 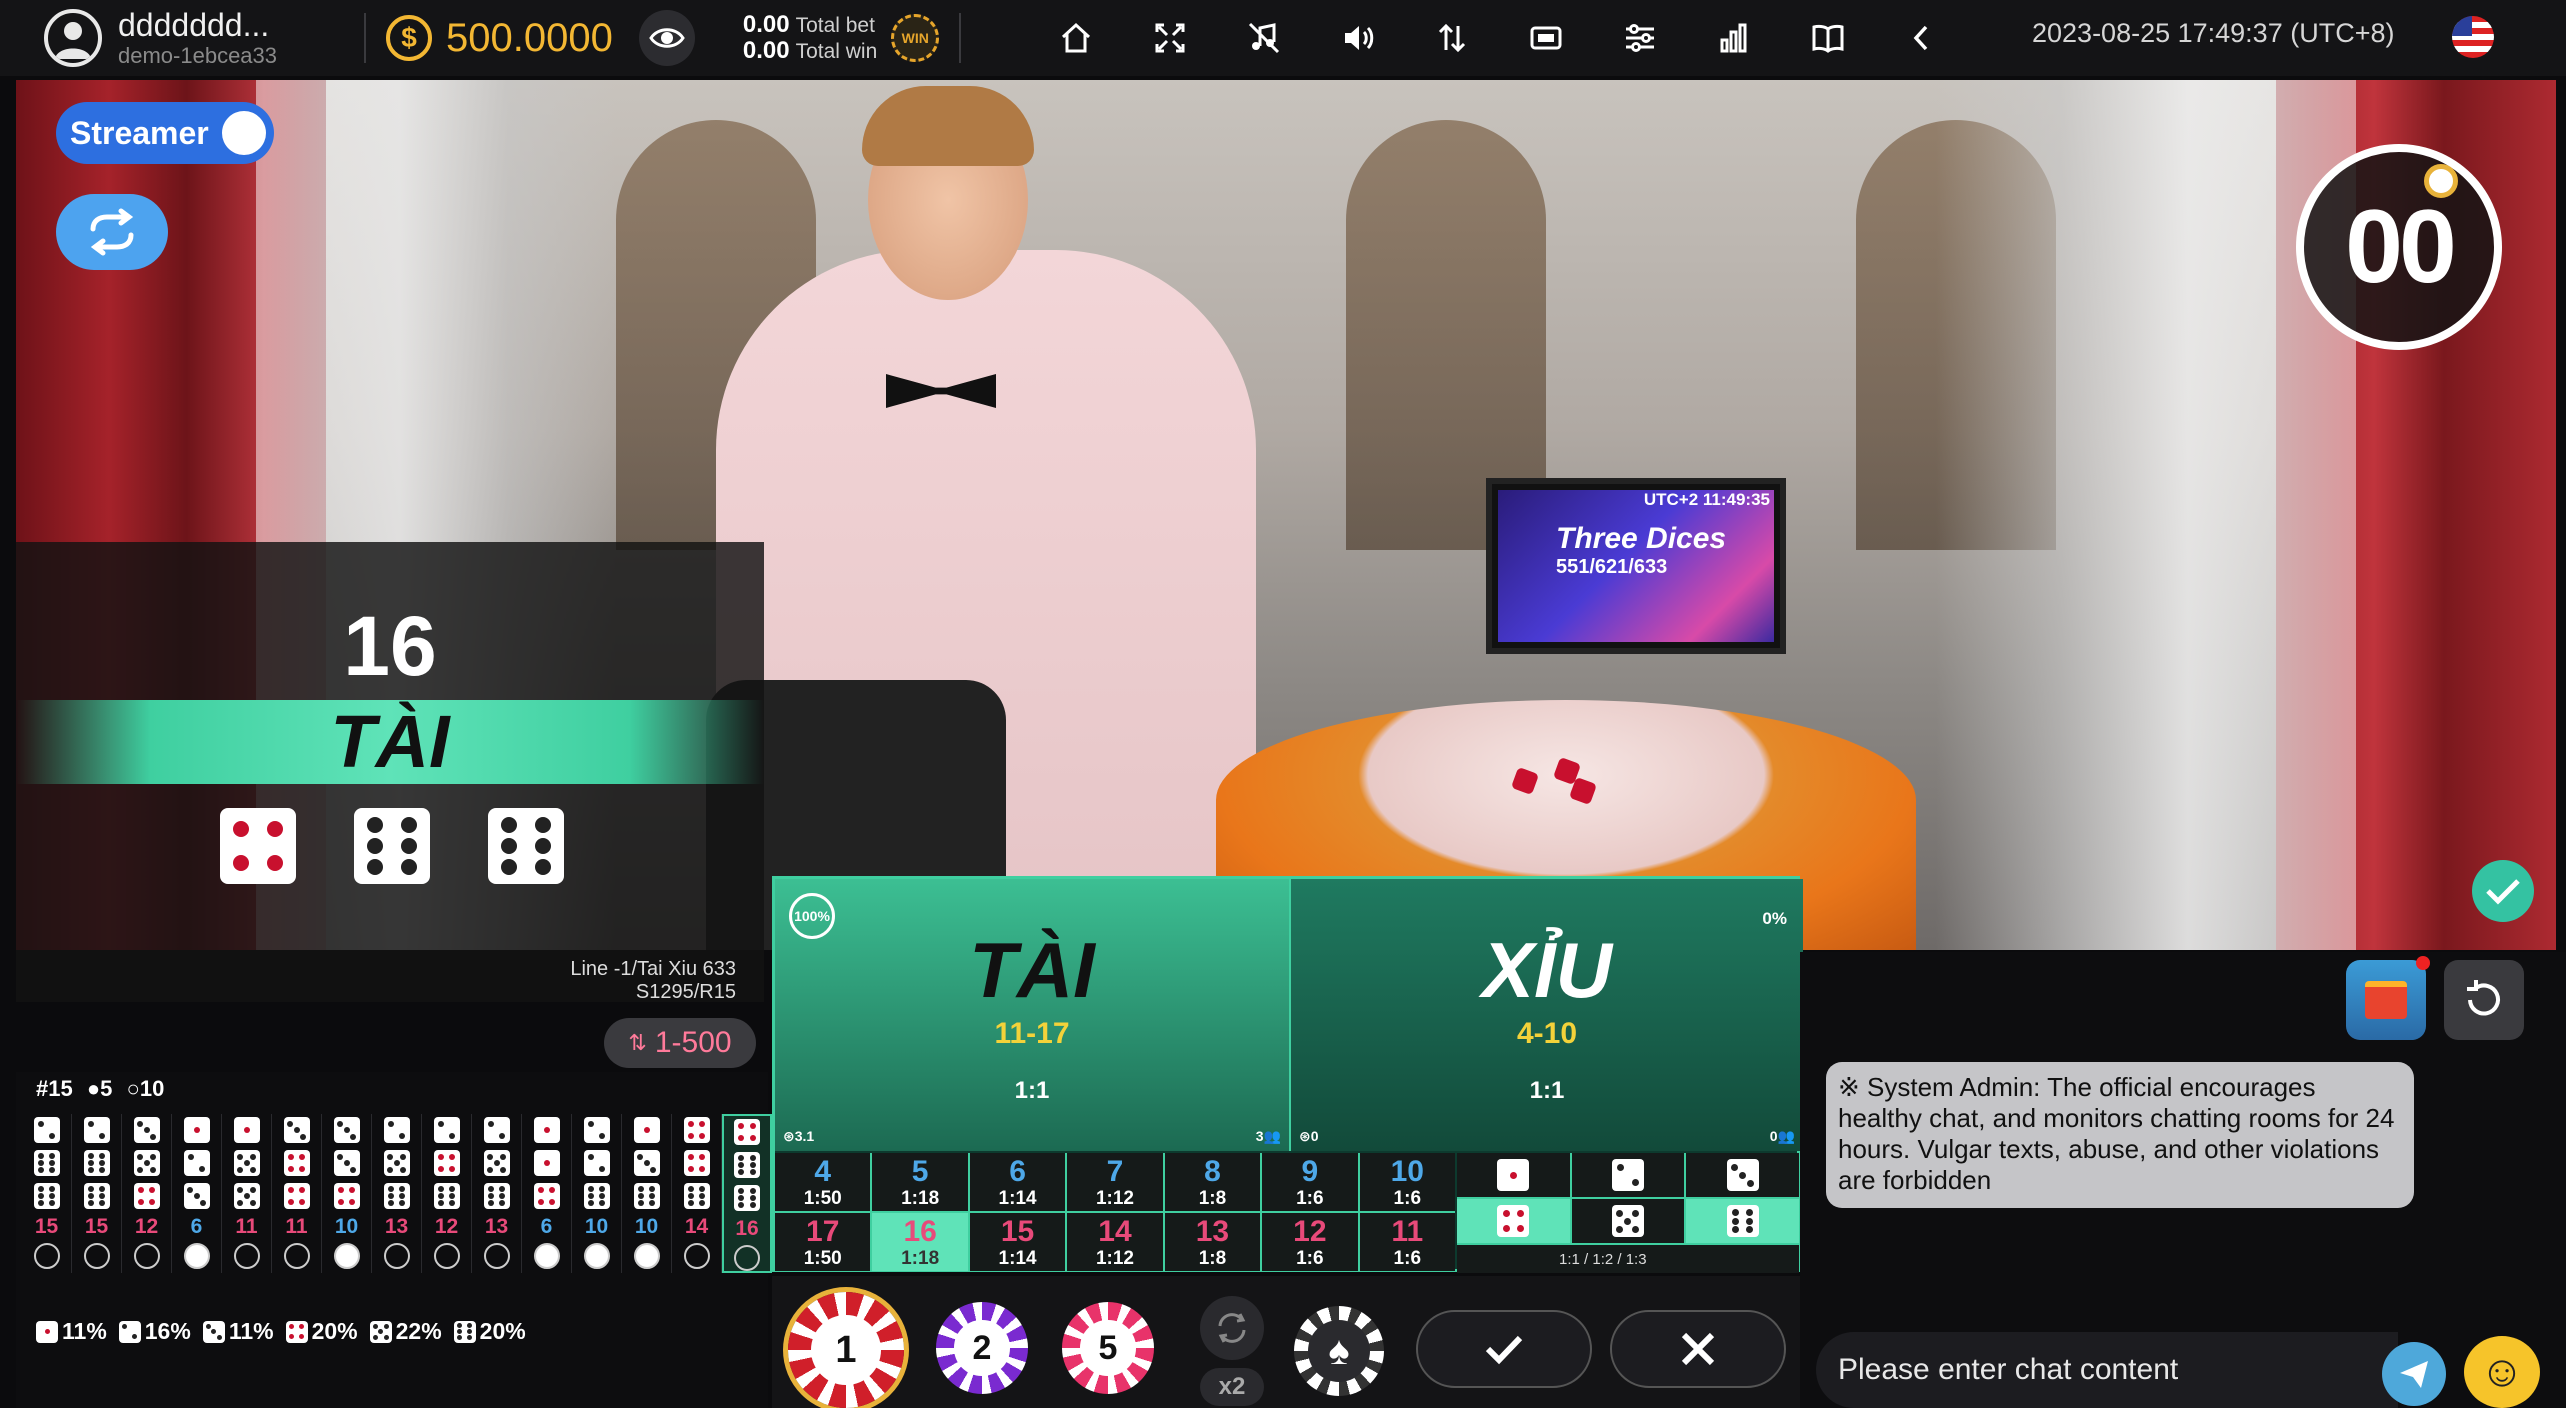 I want to click on rebet-button, so click(x=1232, y=1328).